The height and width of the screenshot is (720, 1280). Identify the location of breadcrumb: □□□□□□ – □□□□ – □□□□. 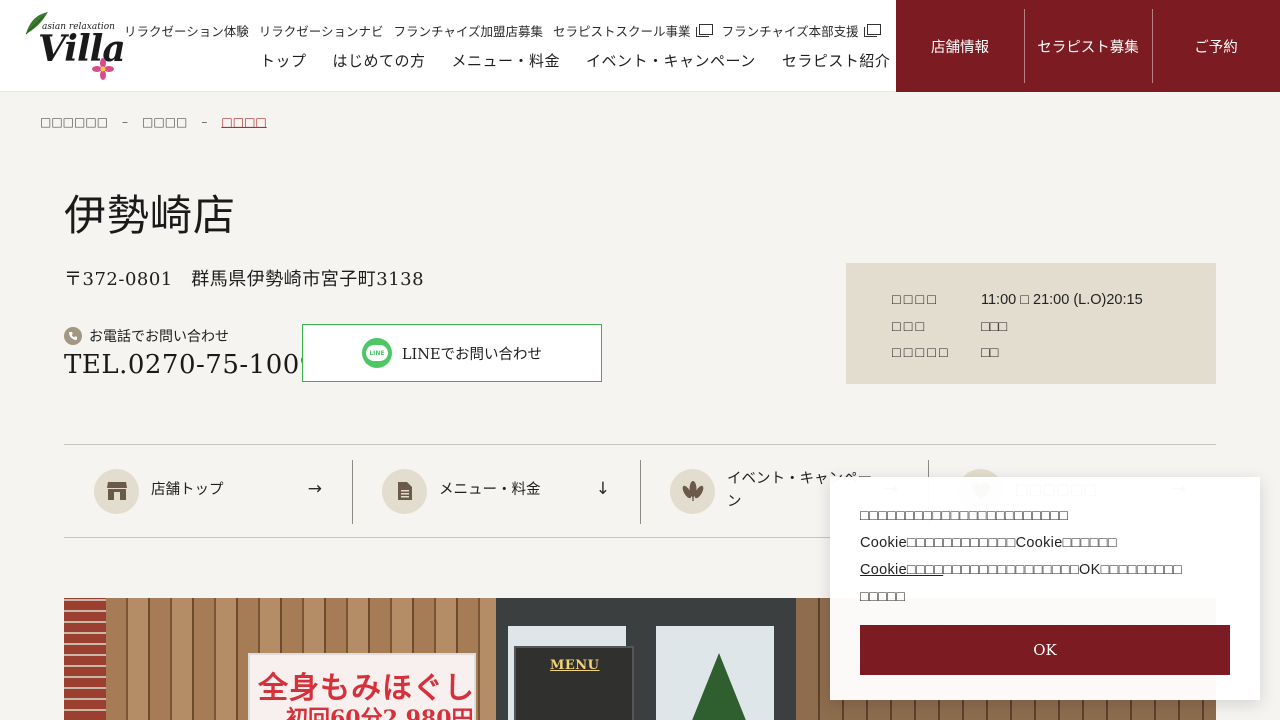
(153, 122).